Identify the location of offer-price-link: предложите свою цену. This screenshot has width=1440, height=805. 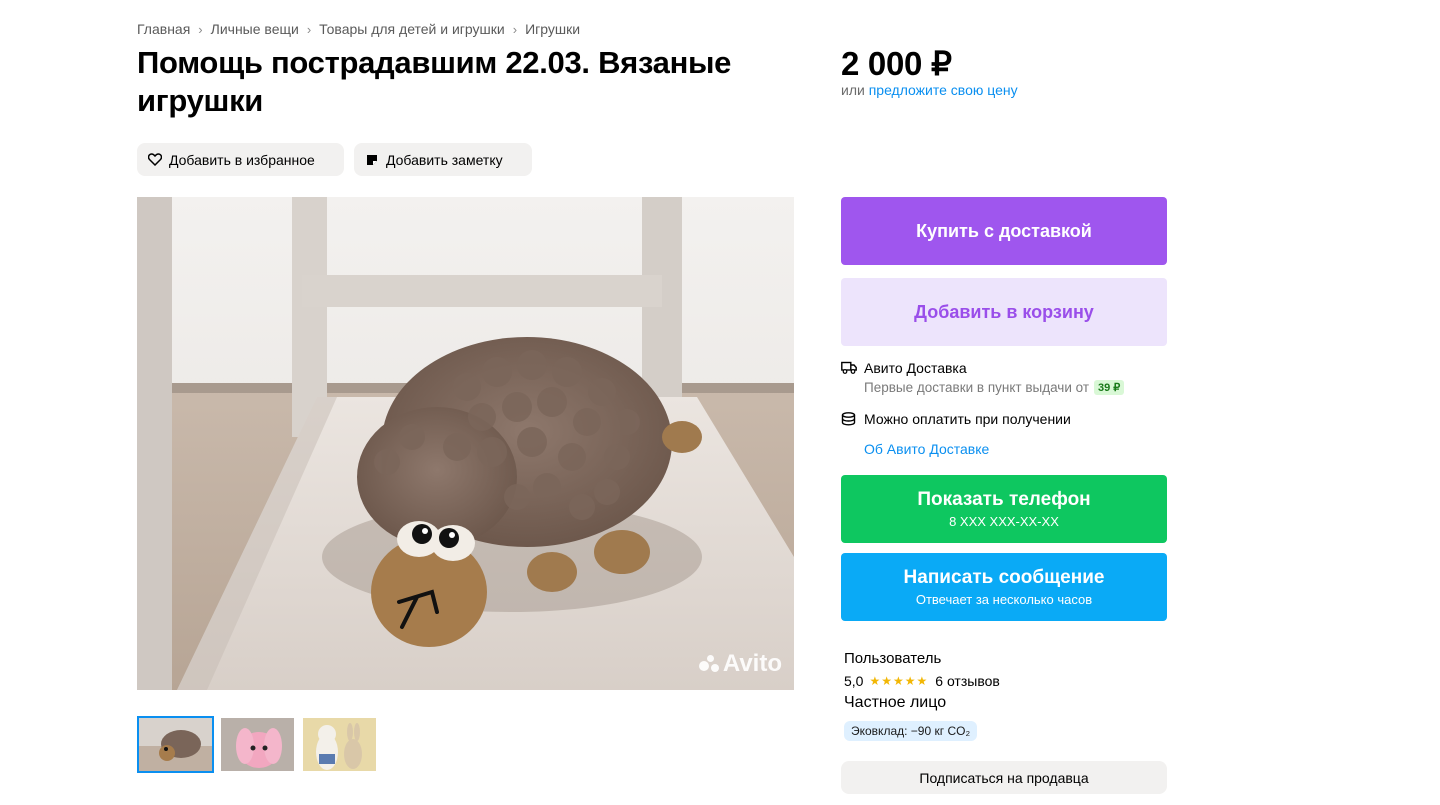
(943, 90).